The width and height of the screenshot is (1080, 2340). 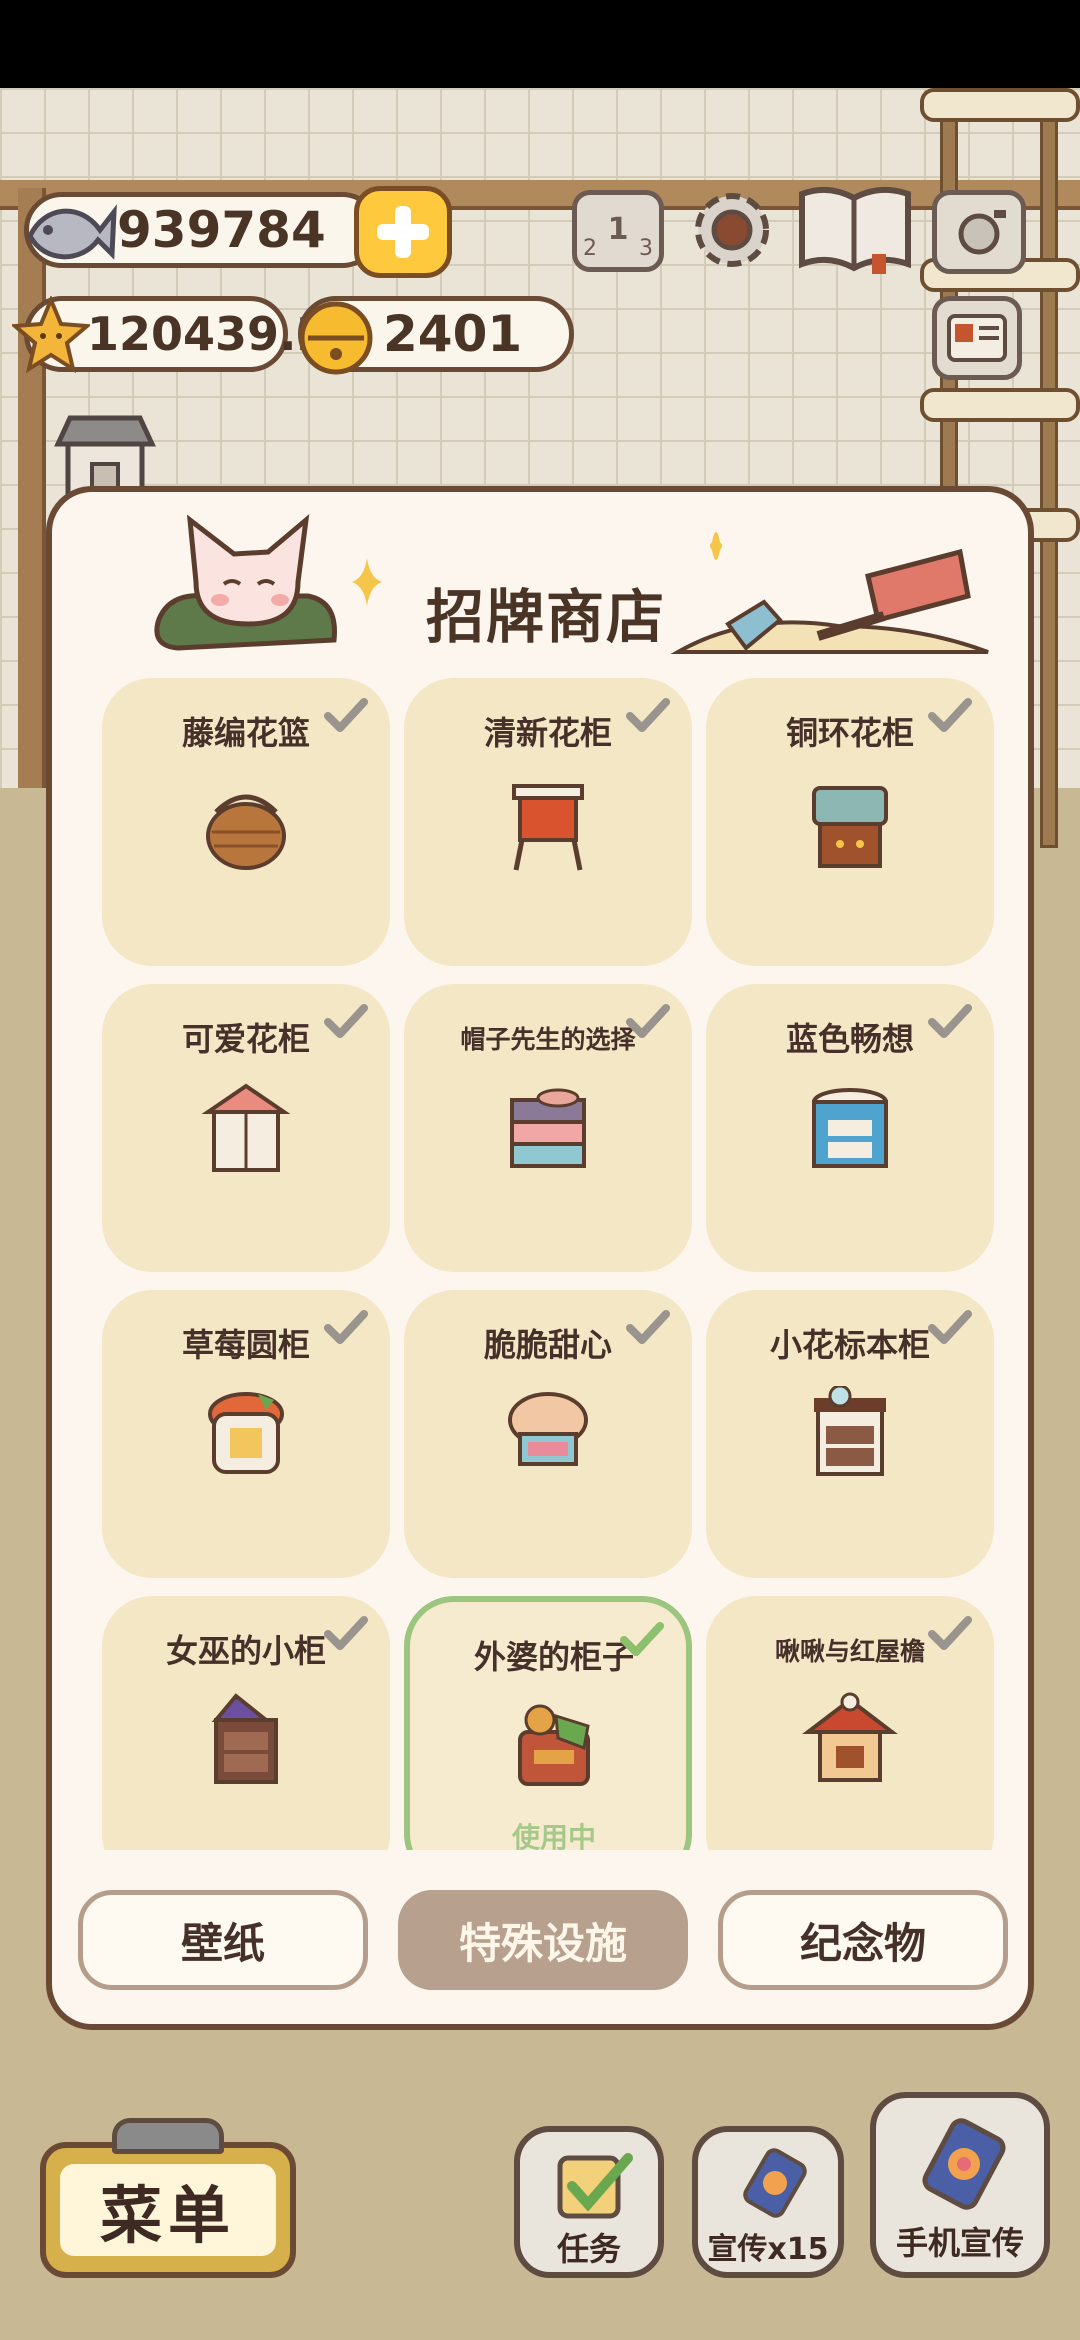 I want to click on shop-item-card: 蓝色畅想, so click(x=850, y=1128).